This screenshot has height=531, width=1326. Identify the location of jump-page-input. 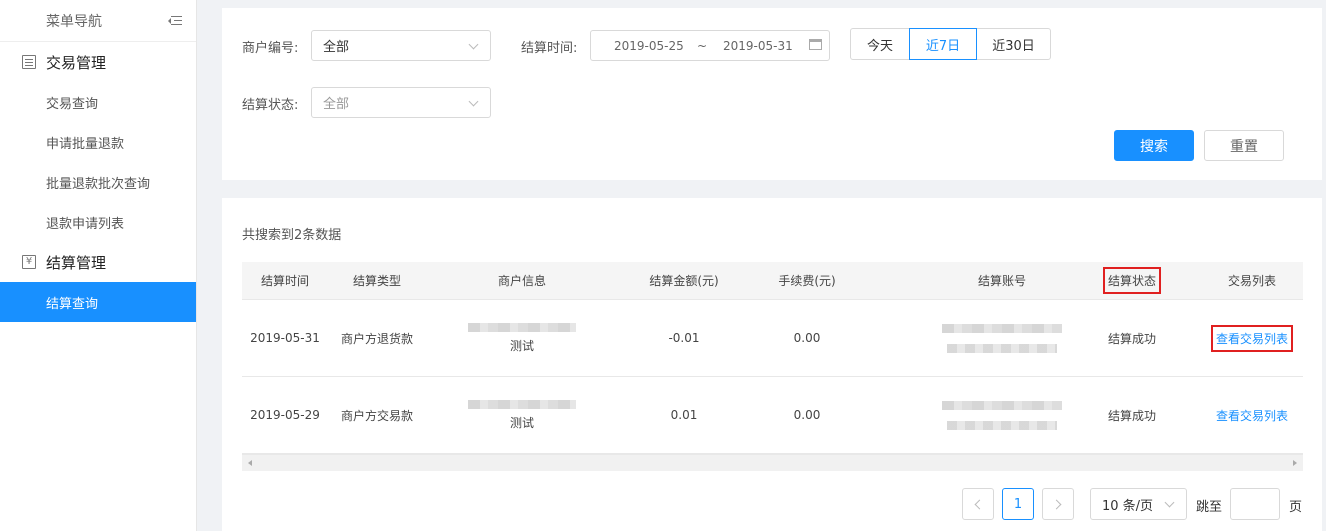
(1255, 504).